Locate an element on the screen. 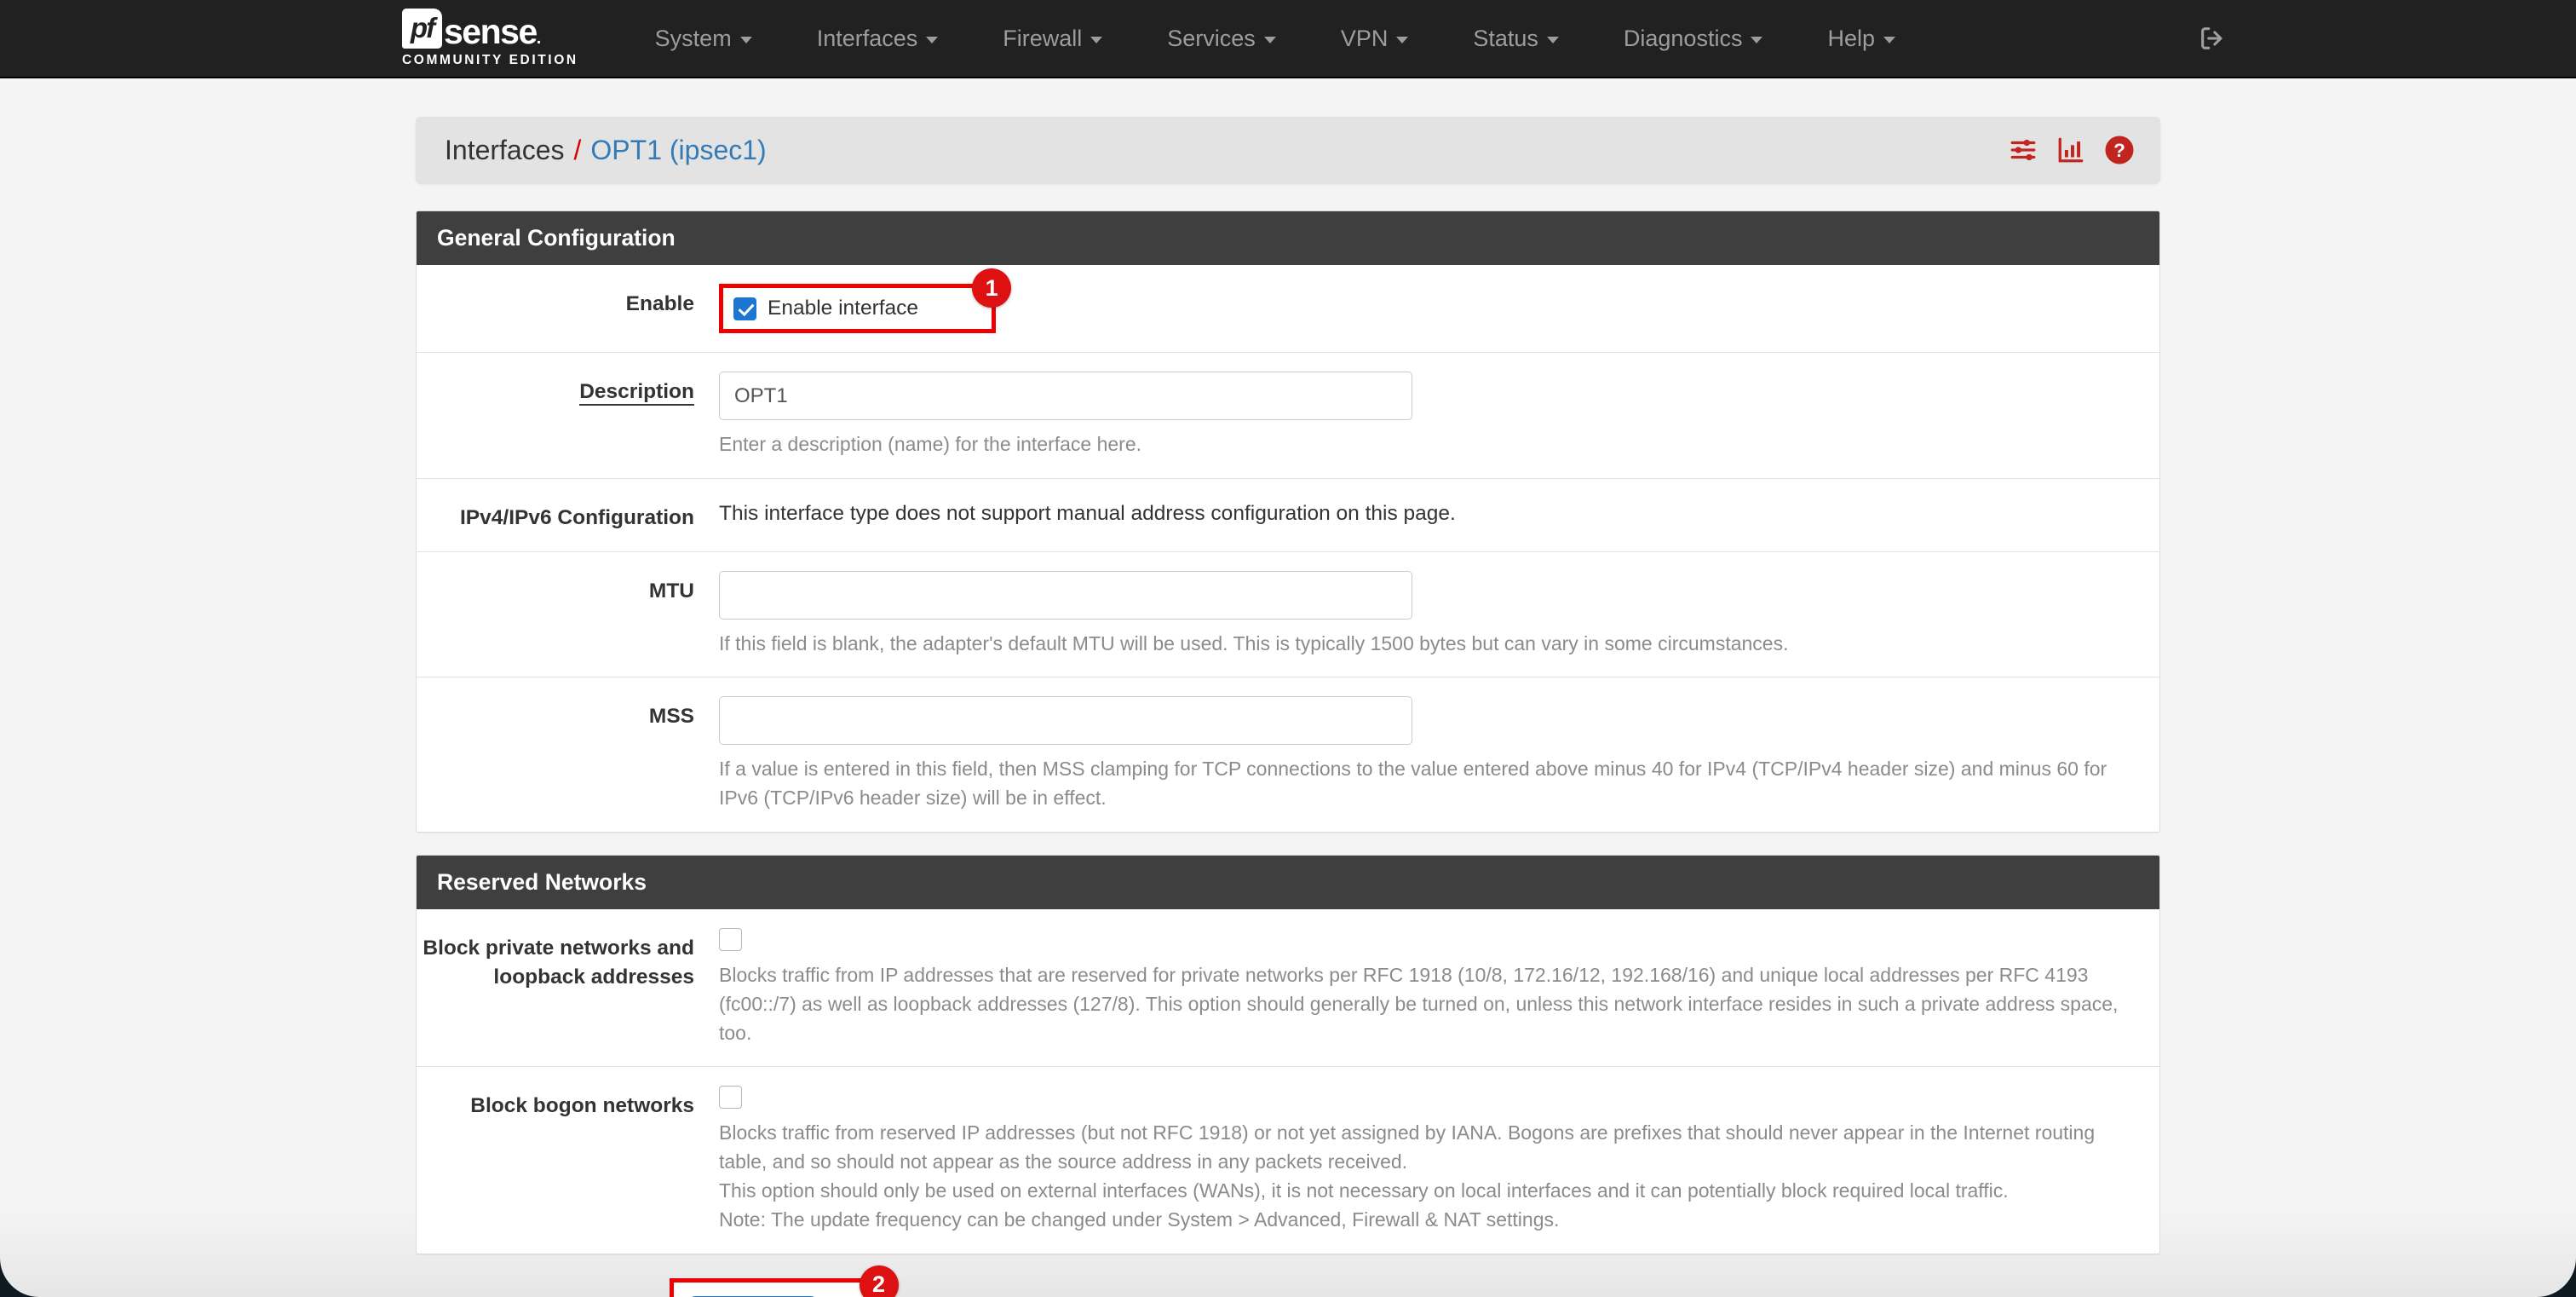  sign-out-icon is located at coordinates (2213, 38).